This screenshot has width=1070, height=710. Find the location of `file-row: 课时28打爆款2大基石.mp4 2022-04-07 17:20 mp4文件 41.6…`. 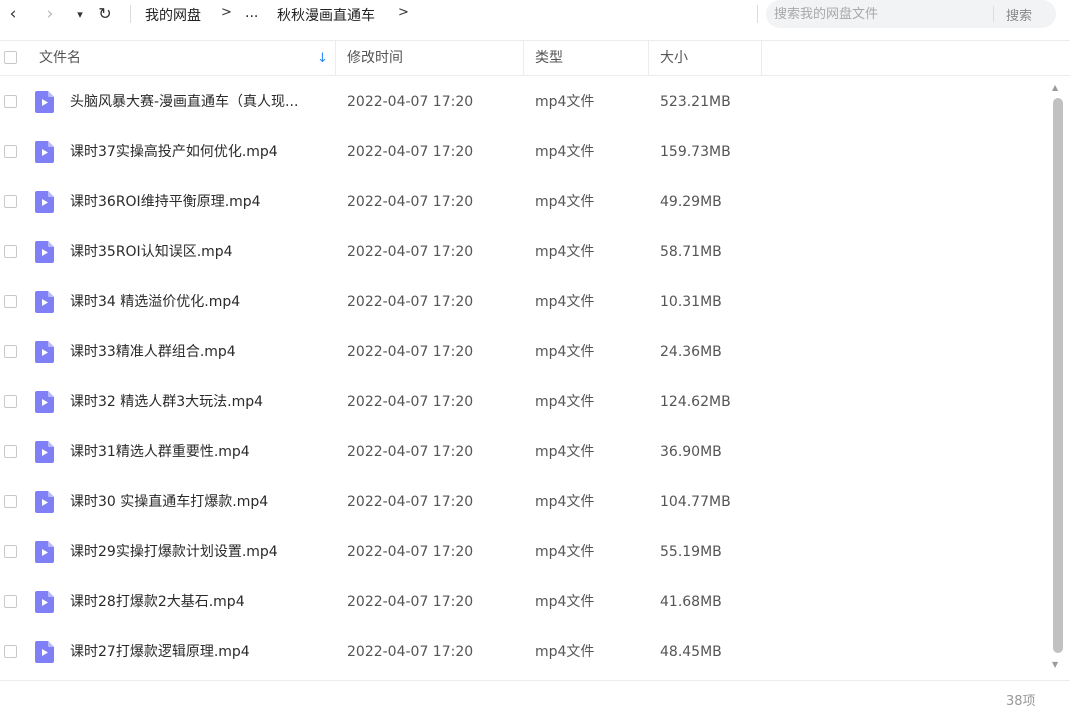

file-row: 课时28打爆款2大基石.mp4 2022-04-07 17:20 mp4文件 41.6… is located at coordinates (525, 602).